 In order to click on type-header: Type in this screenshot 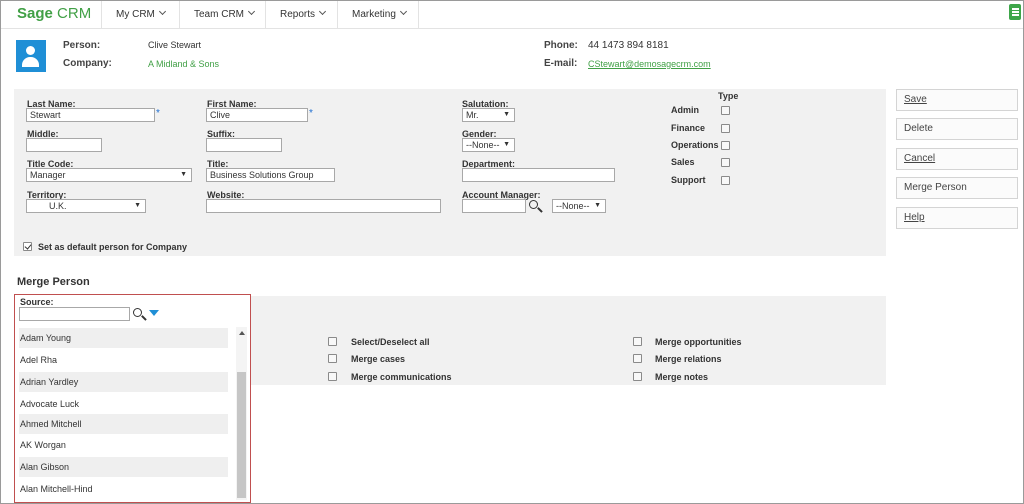, I will do `click(728, 96)`.